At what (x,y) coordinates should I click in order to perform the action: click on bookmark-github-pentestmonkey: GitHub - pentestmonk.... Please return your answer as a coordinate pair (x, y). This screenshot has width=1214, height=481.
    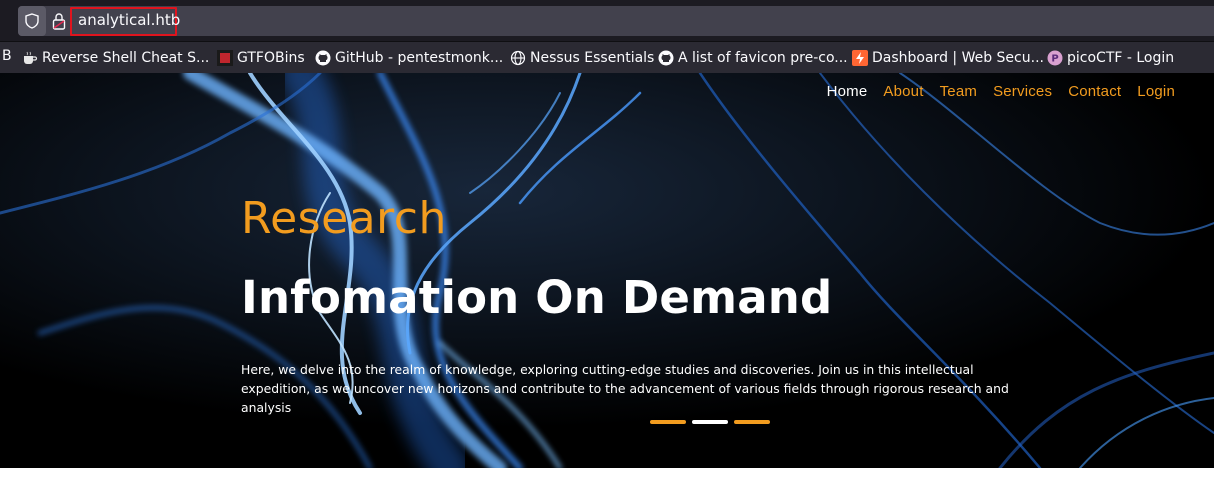
    Looking at the image, I should click on (409, 57).